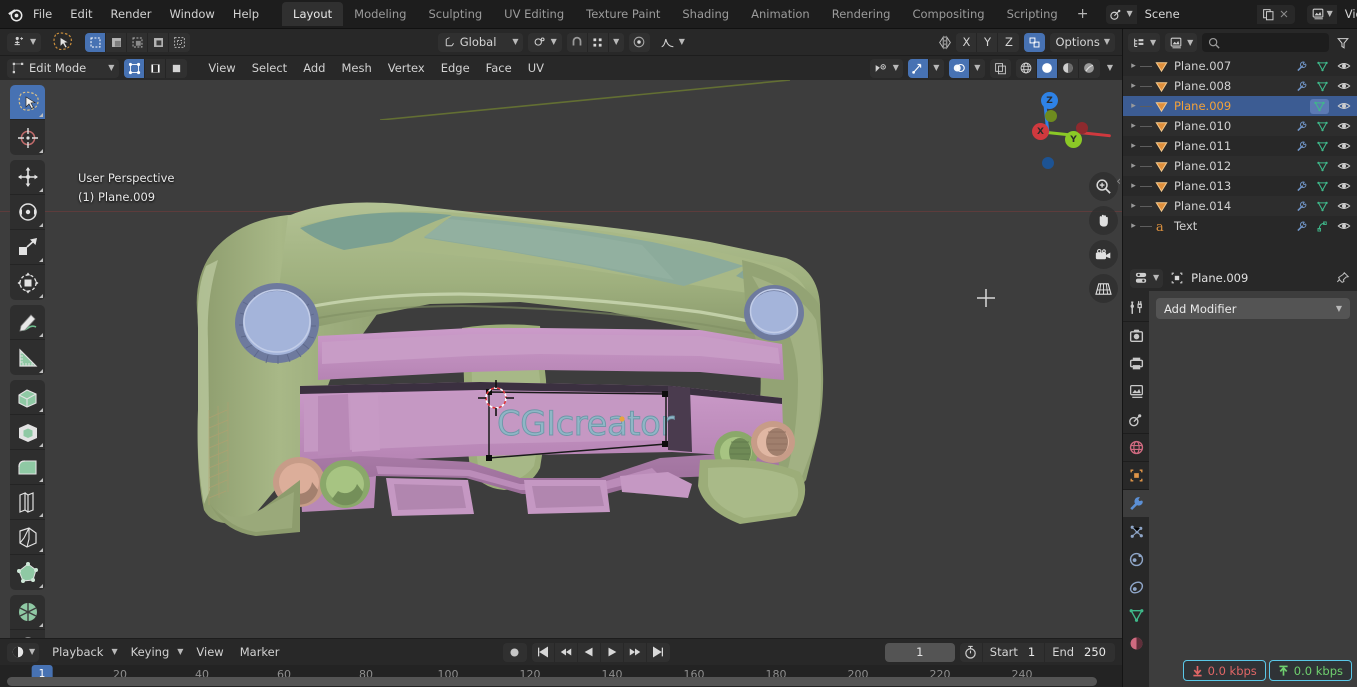 This screenshot has height=687, width=1357. I want to click on menu-render: Render, so click(131, 14).